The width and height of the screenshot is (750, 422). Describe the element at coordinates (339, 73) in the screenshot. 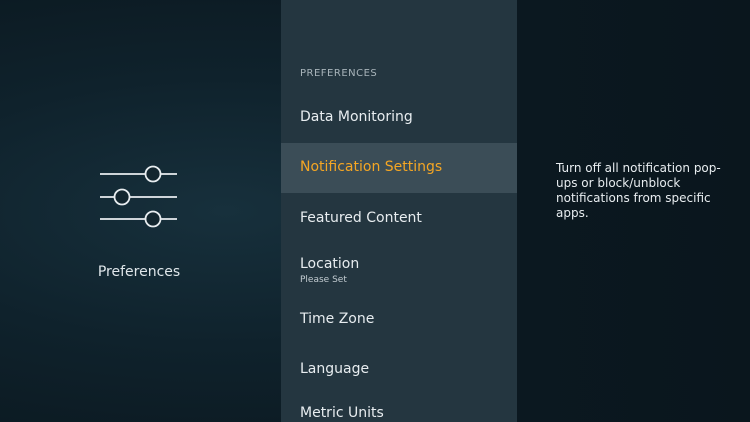

I see `menu-header: PREFERENCES` at that location.